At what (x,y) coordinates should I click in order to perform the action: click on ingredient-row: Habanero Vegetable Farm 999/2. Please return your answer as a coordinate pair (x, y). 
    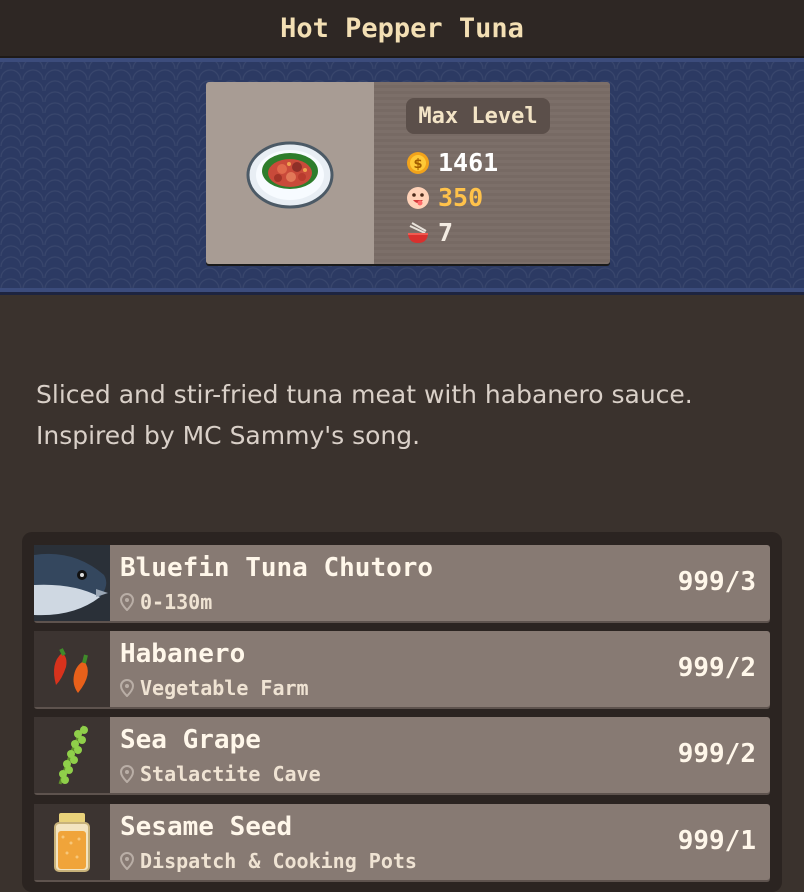
    Looking at the image, I should click on (402, 669).